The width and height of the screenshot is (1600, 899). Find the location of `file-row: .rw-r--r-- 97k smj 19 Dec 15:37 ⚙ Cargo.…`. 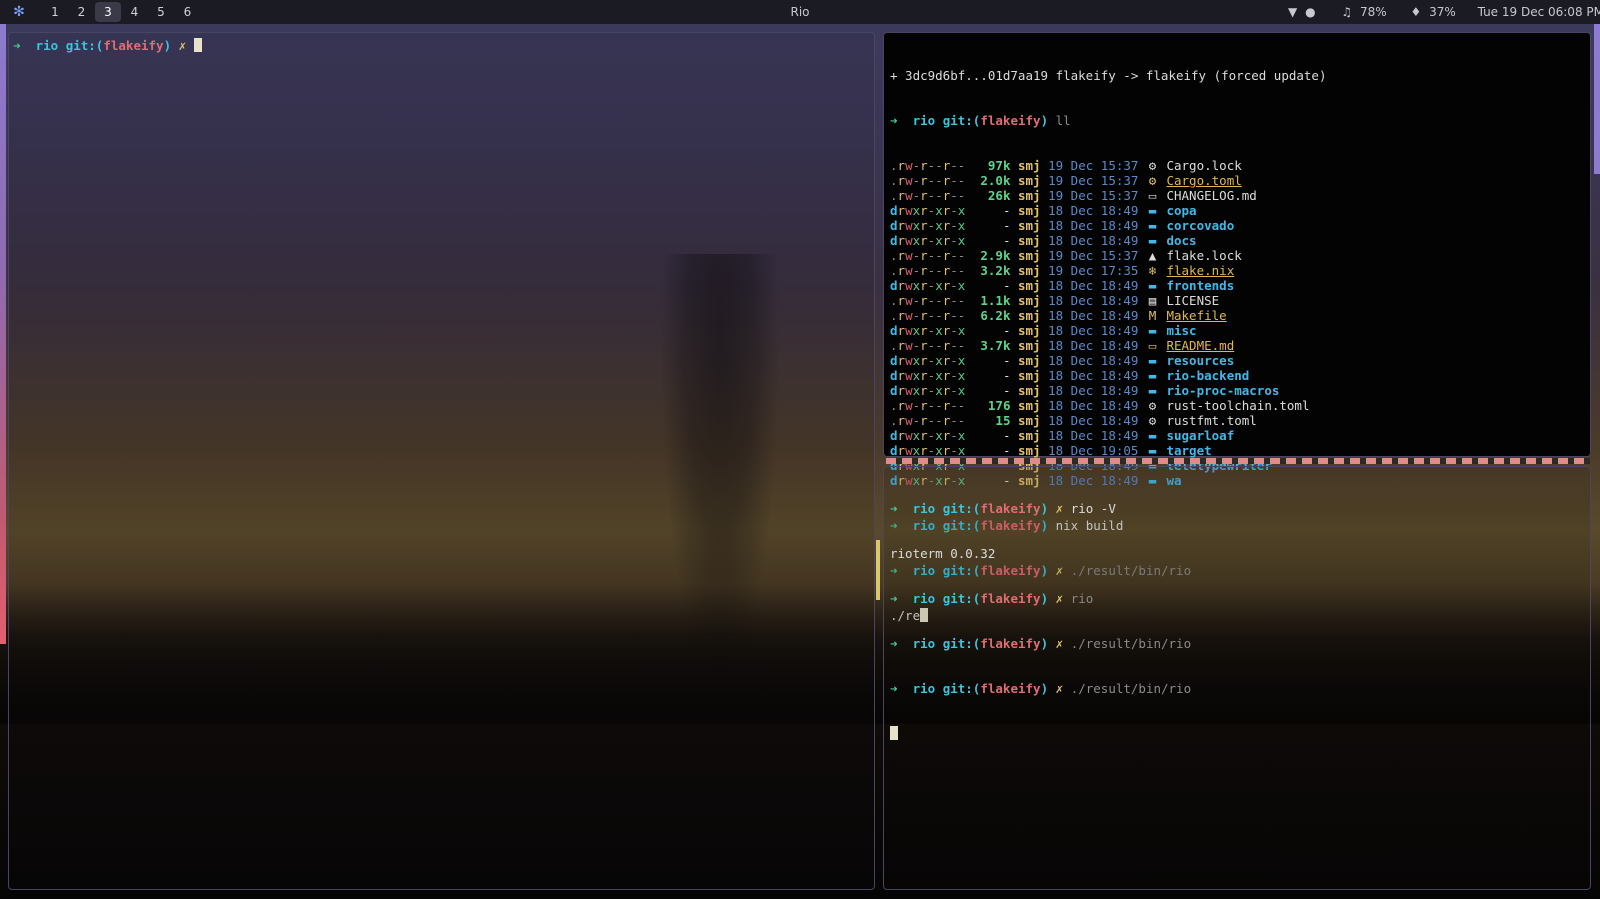

file-row: .rw-r--r-- 97k smj 19 Dec 15:37 ⚙ Cargo.… is located at coordinates (1108, 165).